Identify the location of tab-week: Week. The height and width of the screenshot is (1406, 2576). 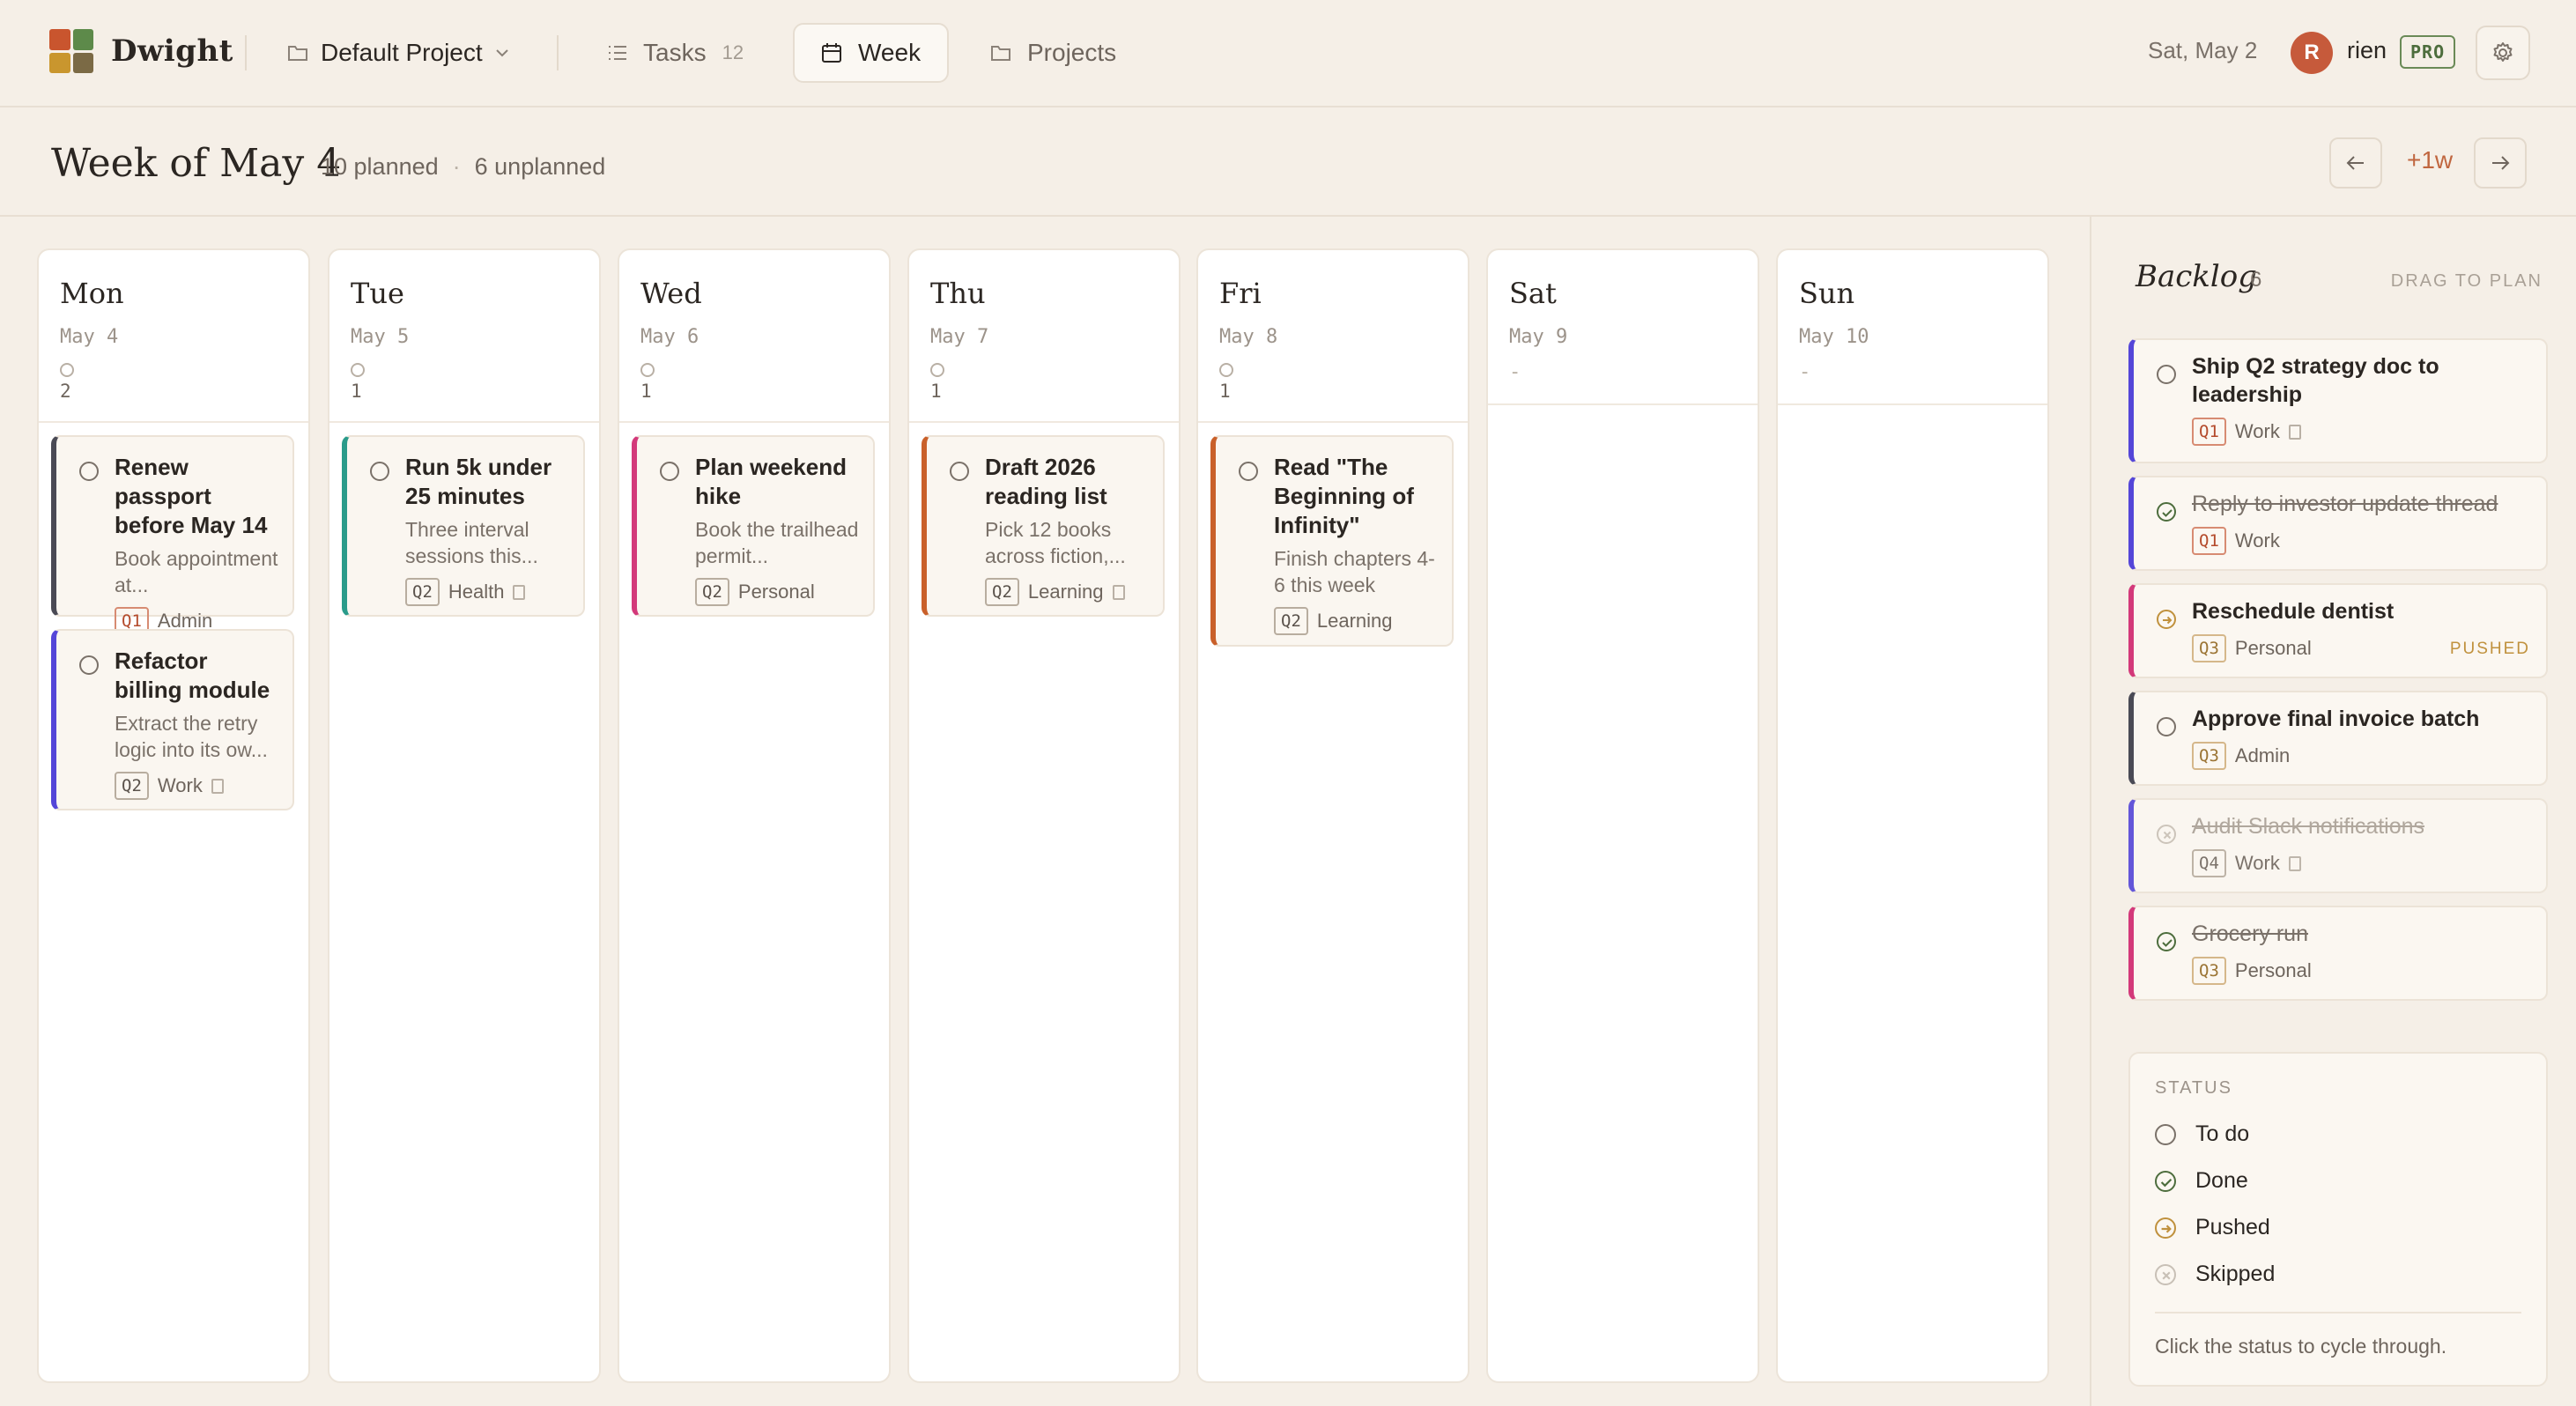
(872, 53).